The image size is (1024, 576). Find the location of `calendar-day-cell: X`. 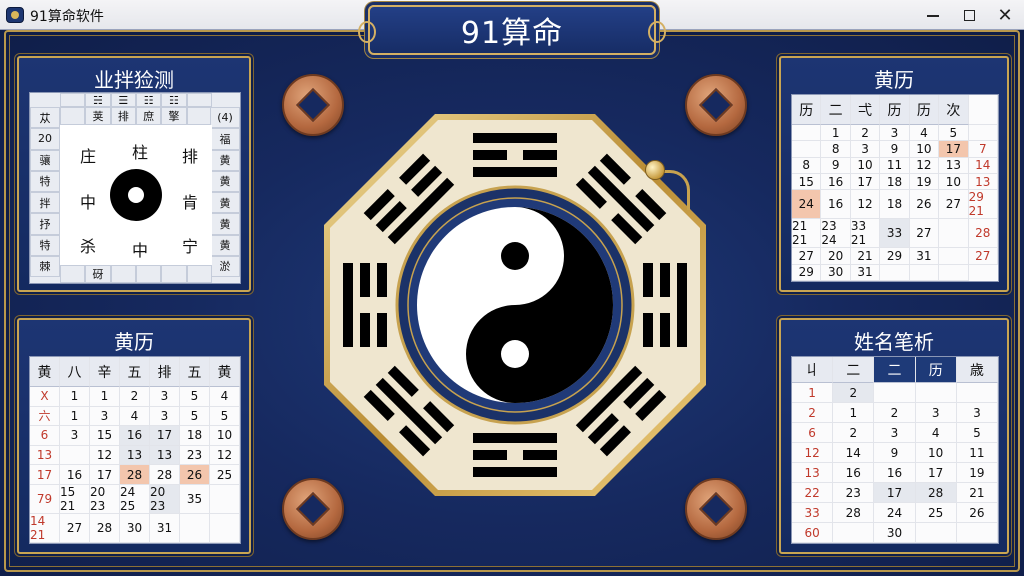

calendar-day-cell: X is located at coordinates (45, 397).